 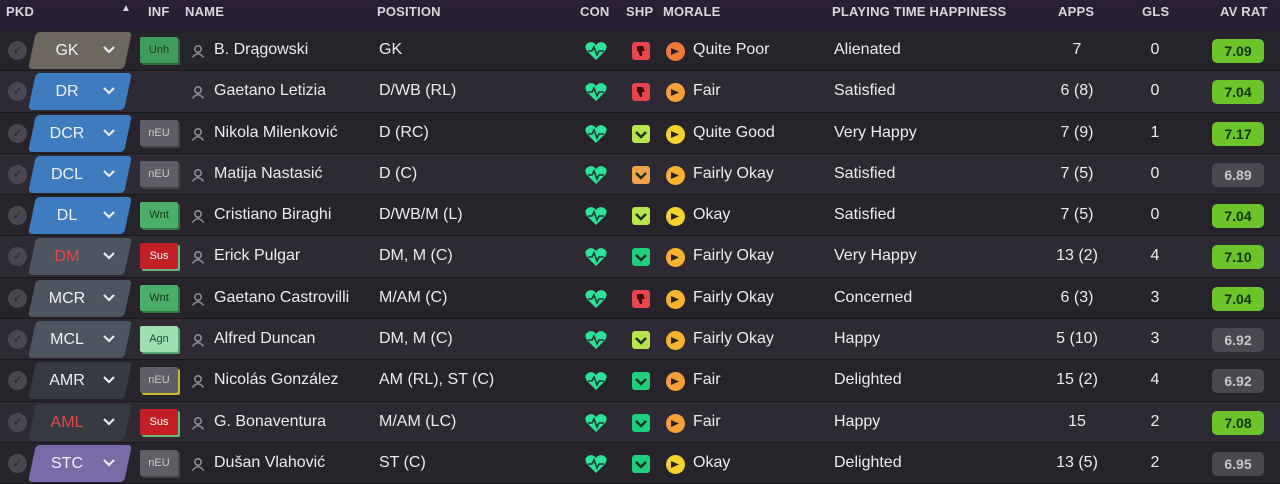 What do you see at coordinates (1077, 49) in the screenshot?
I see `appearances: 7` at bounding box center [1077, 49].